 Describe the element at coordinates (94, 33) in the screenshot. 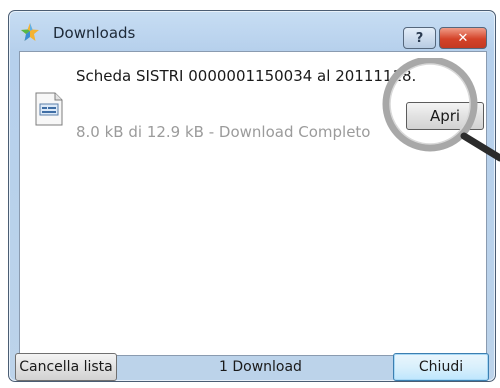

I see `window-title: Downloads` at that location.